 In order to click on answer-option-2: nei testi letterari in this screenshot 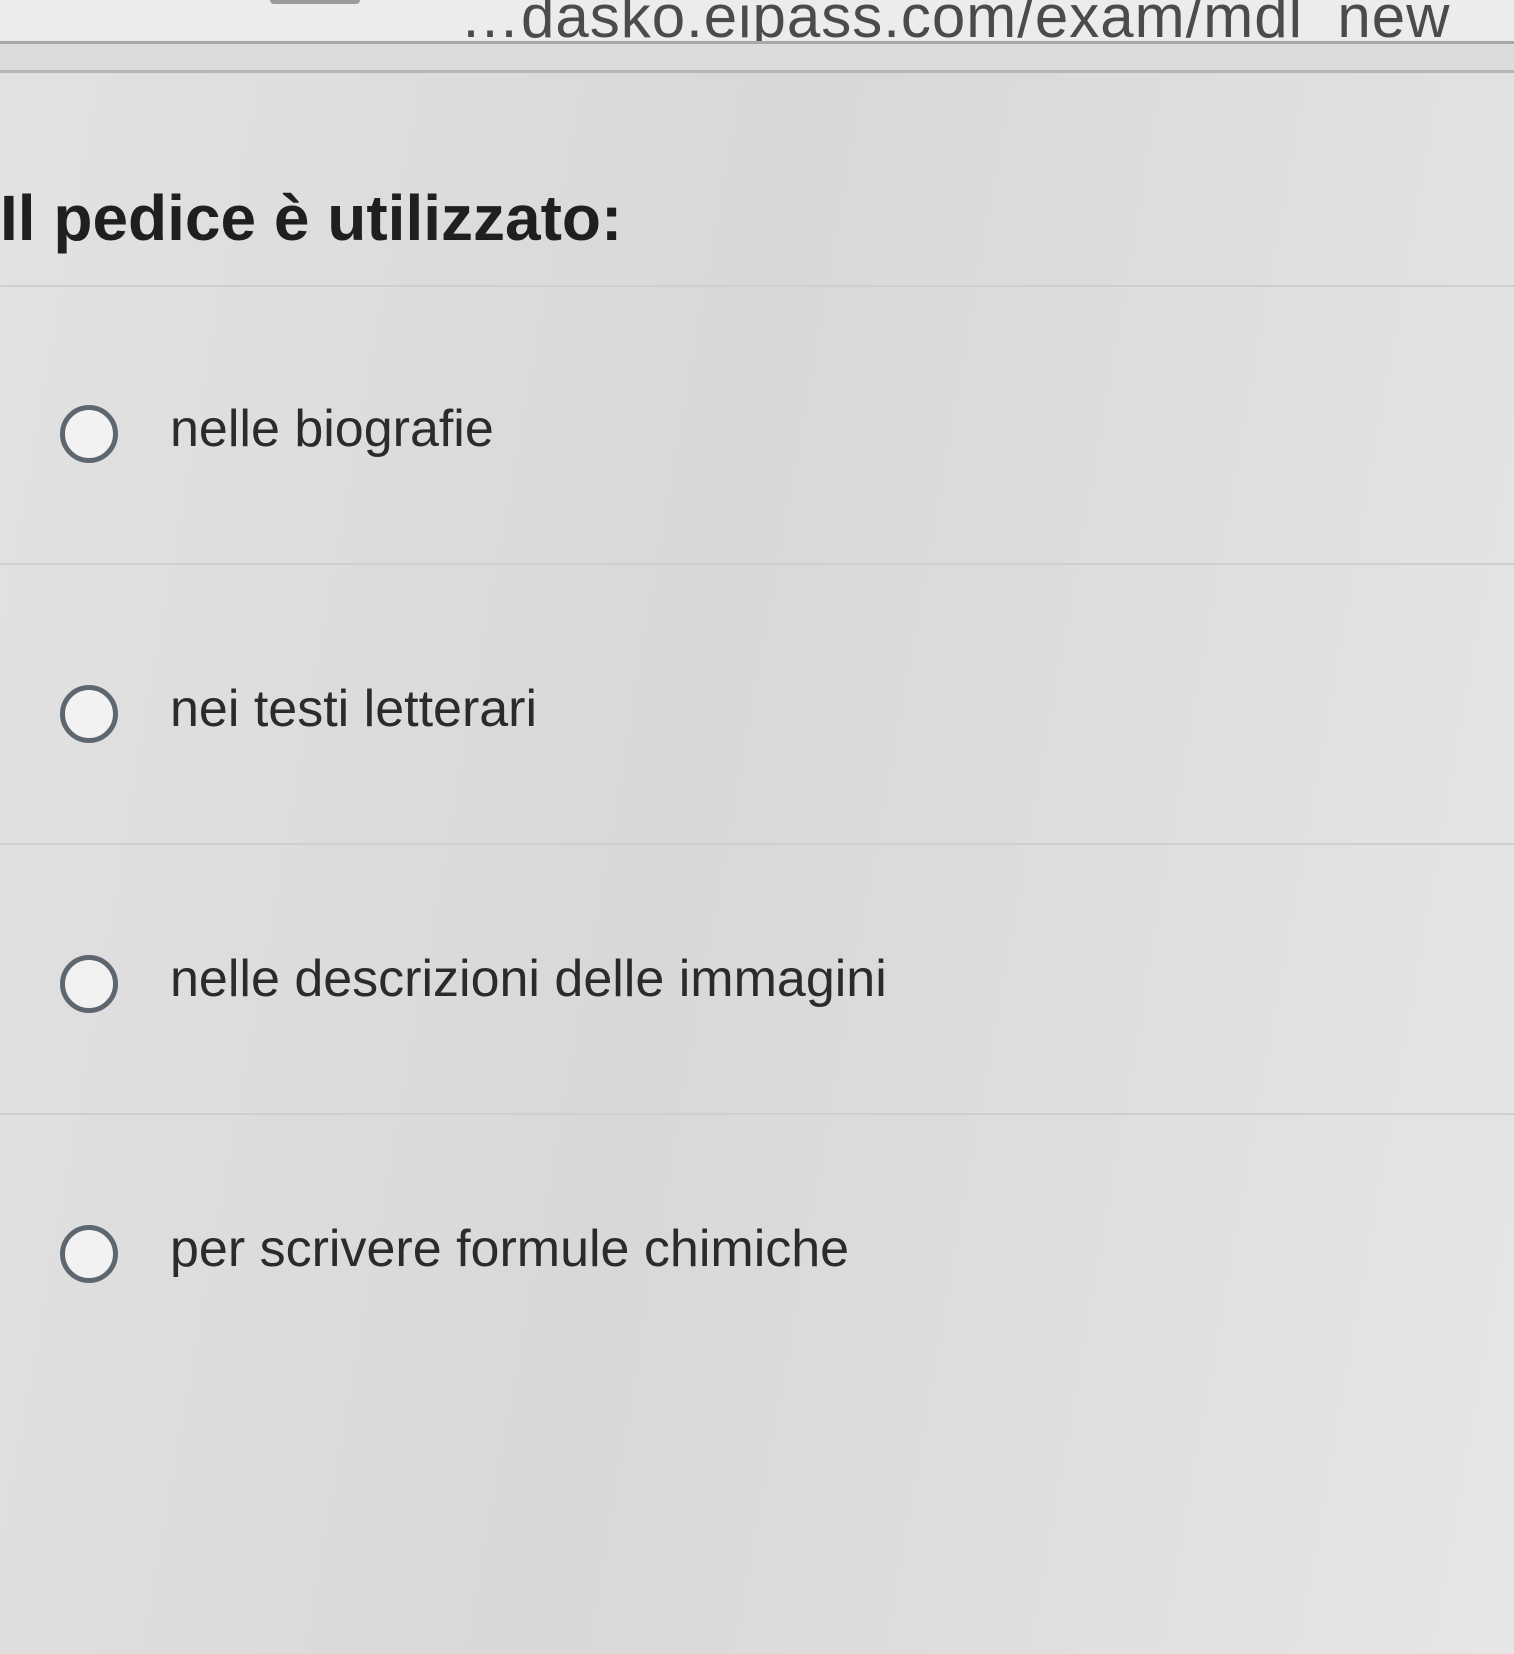, I will do `click(510, 718)`.